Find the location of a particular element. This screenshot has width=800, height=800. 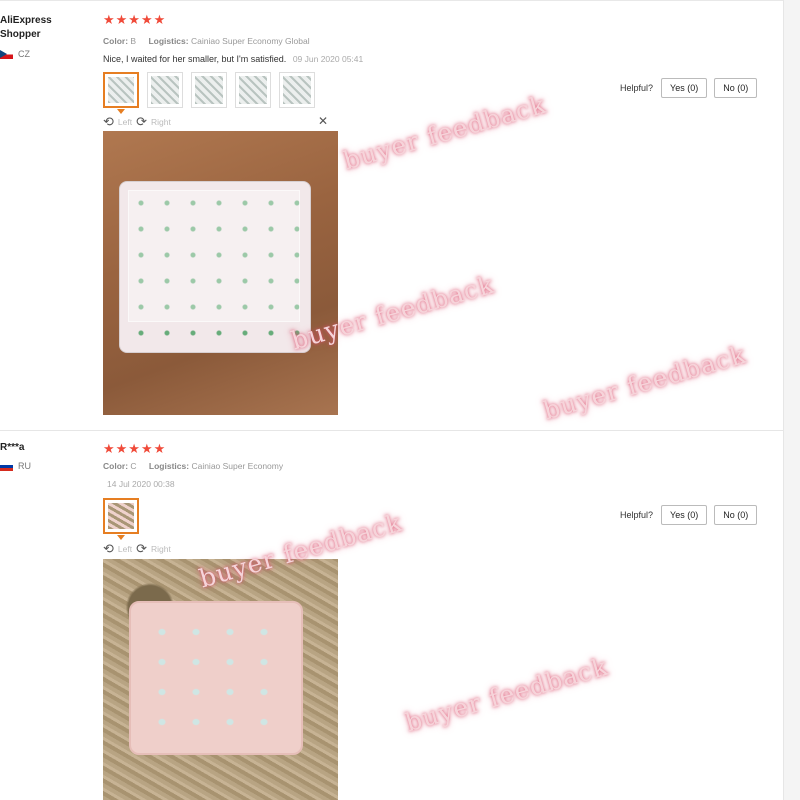

review-comment: 14 Jul 2020 00:38 is located at coordinates (139, 484).